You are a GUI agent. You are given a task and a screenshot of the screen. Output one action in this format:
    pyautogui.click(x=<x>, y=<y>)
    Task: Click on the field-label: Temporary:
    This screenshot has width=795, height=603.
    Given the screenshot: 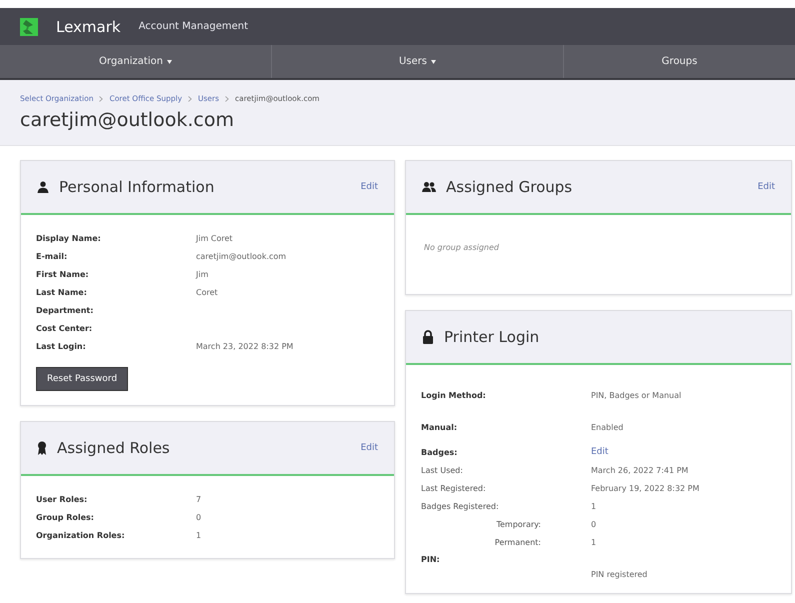 What is the action you would take?
    pyautogui.click(x=518, y=524)
    